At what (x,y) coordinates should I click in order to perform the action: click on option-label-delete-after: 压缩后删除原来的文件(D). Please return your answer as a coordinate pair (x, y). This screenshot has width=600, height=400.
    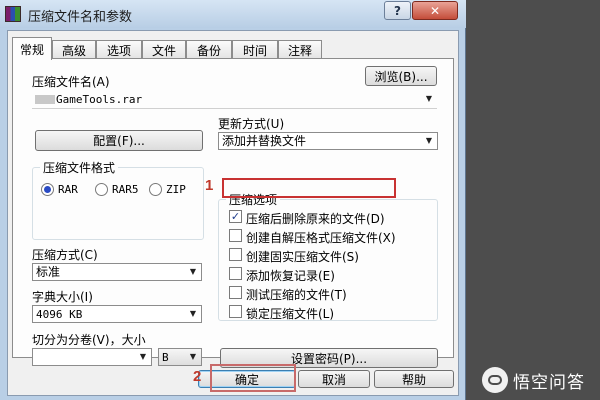
    Looking at the image, I should click on (315, 218).